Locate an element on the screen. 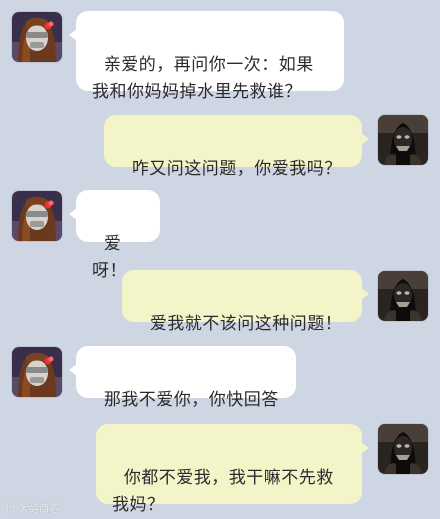  message-text-3: 爱呀！ is located at coordinates (109, 257).